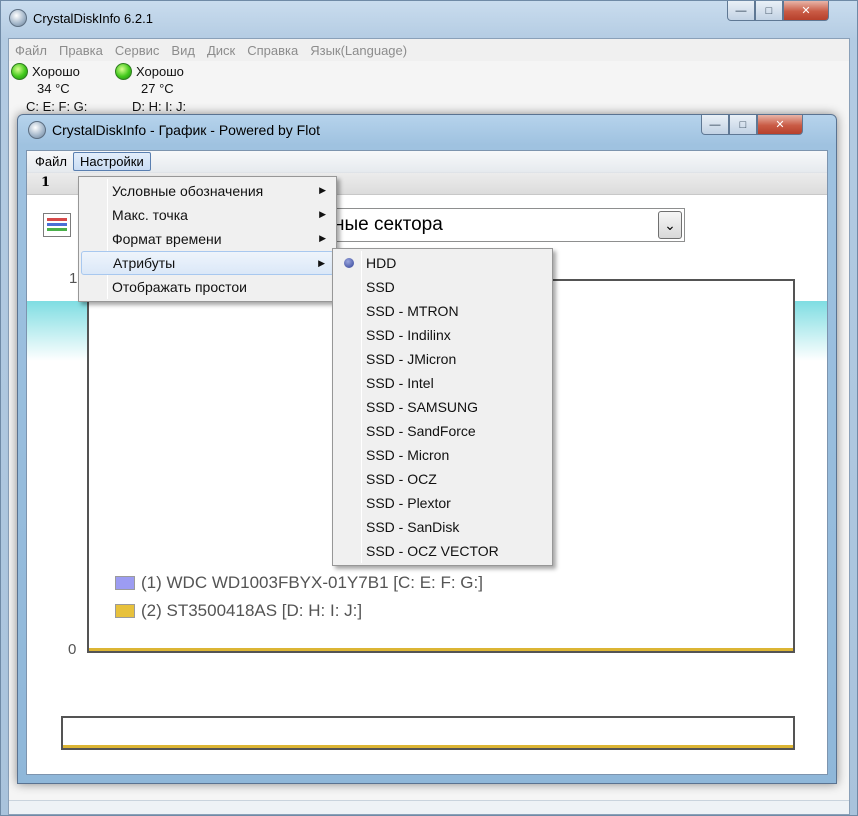 The height and width of the screenshot is (816, 858). What do you see at coordinates (157, 88) in the screenshot?
I see `disk-2-temperature: 27 °C` at bounding box center [157, 88].